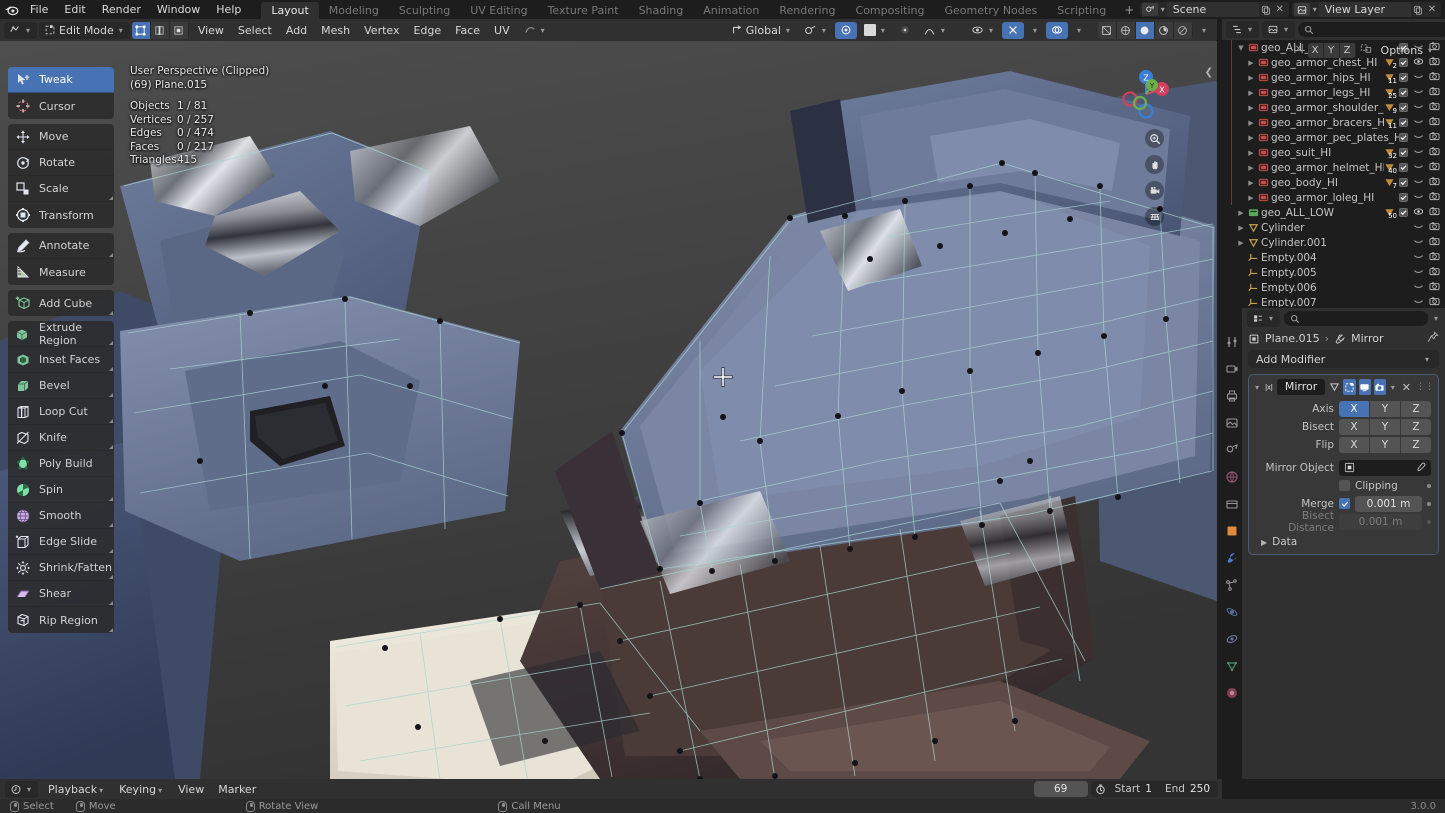  What do you see at coordinates (1385, 444) in the screenshot?
I see `flip-y-button: Y` at bounding box center [1385, 444].